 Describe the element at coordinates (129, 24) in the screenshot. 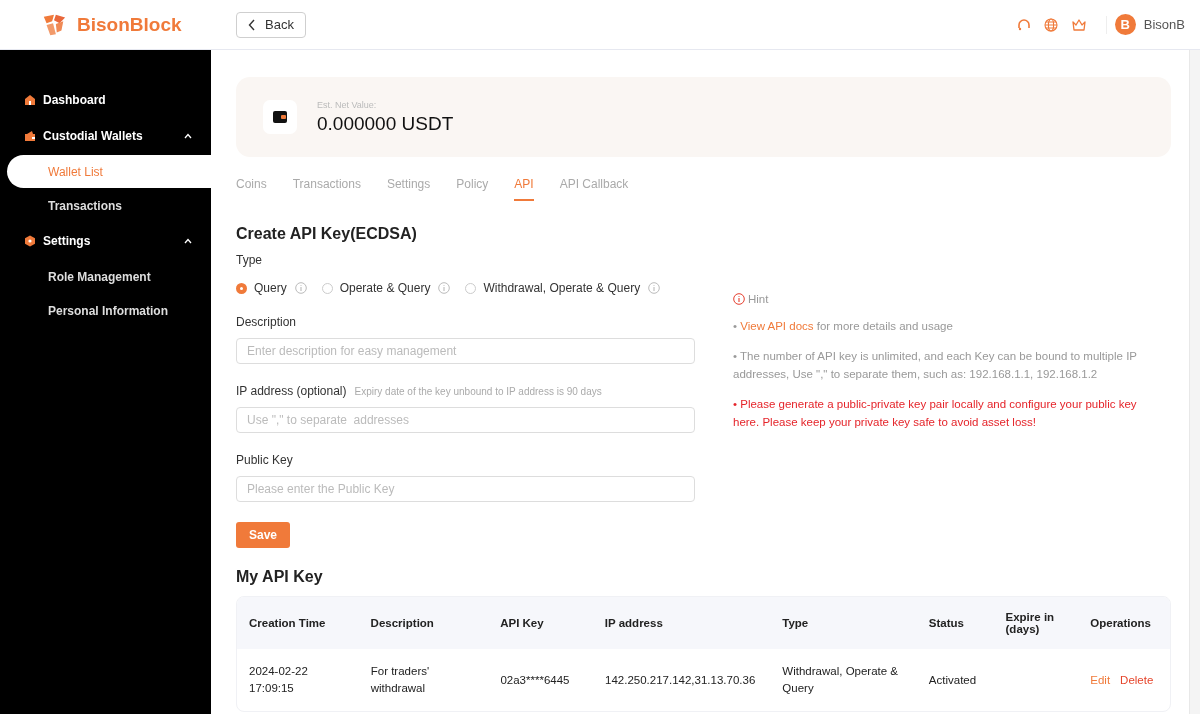

I see `brand-name: BisonBlock` at that location.